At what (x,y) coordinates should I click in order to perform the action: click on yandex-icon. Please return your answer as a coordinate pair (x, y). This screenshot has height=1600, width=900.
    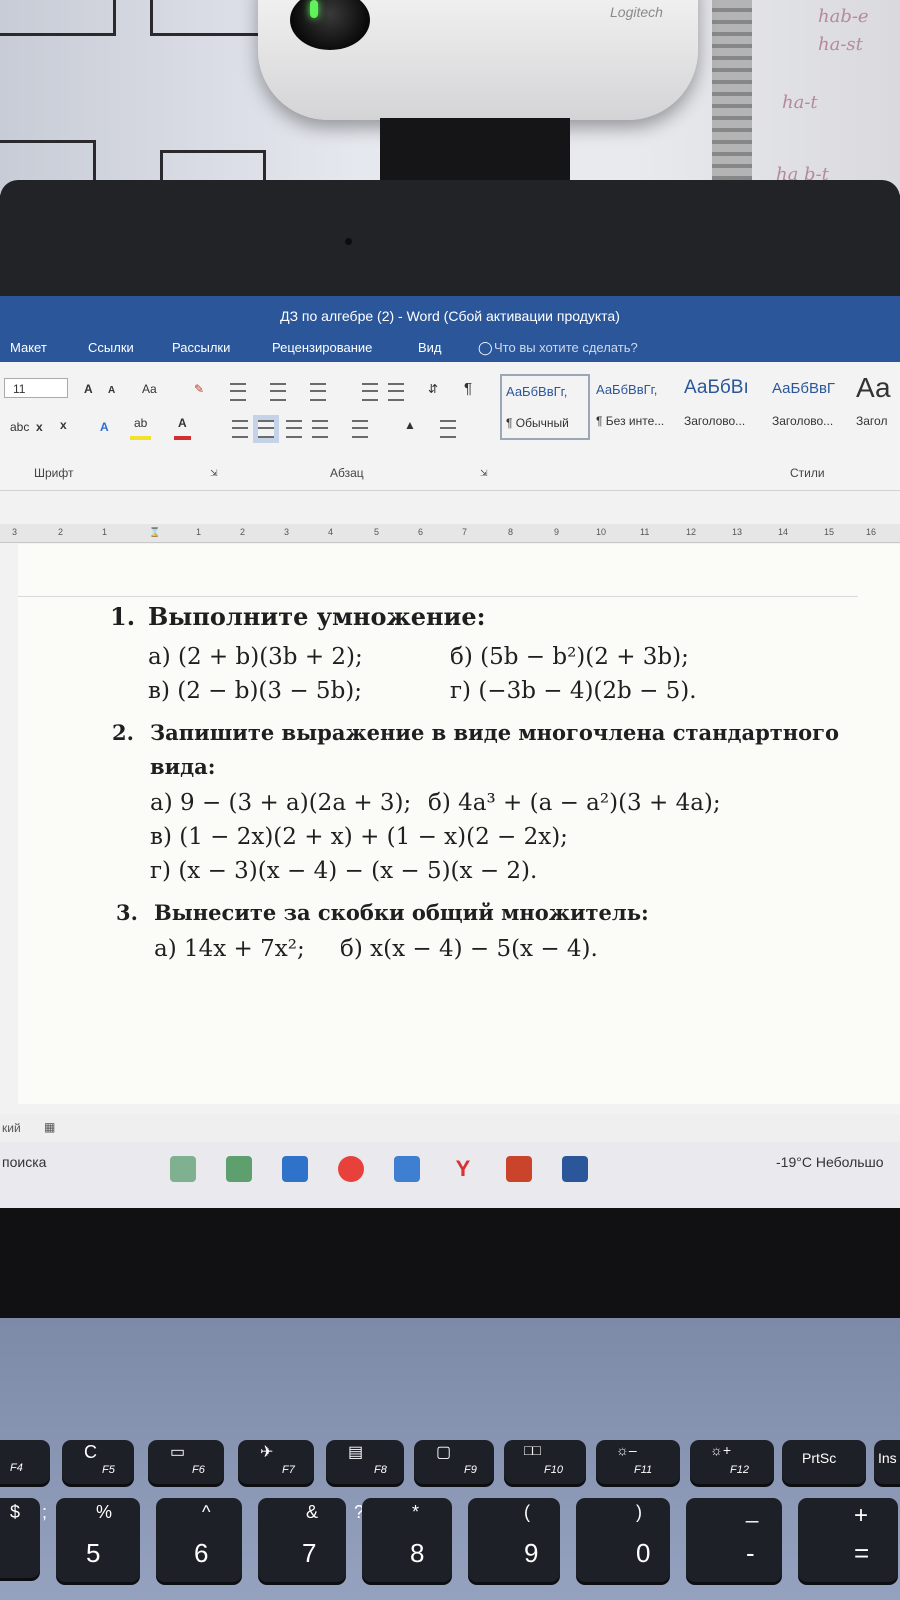
    Looking at the image, I should click on (351, 1169).